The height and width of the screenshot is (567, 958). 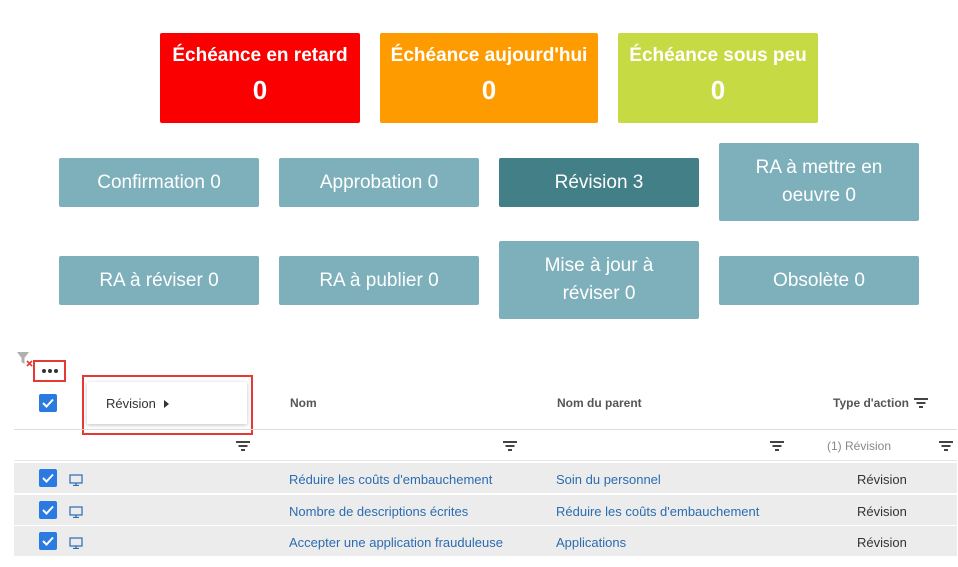 I want to click on filter-icon-nom, so click(x=510, y=446).